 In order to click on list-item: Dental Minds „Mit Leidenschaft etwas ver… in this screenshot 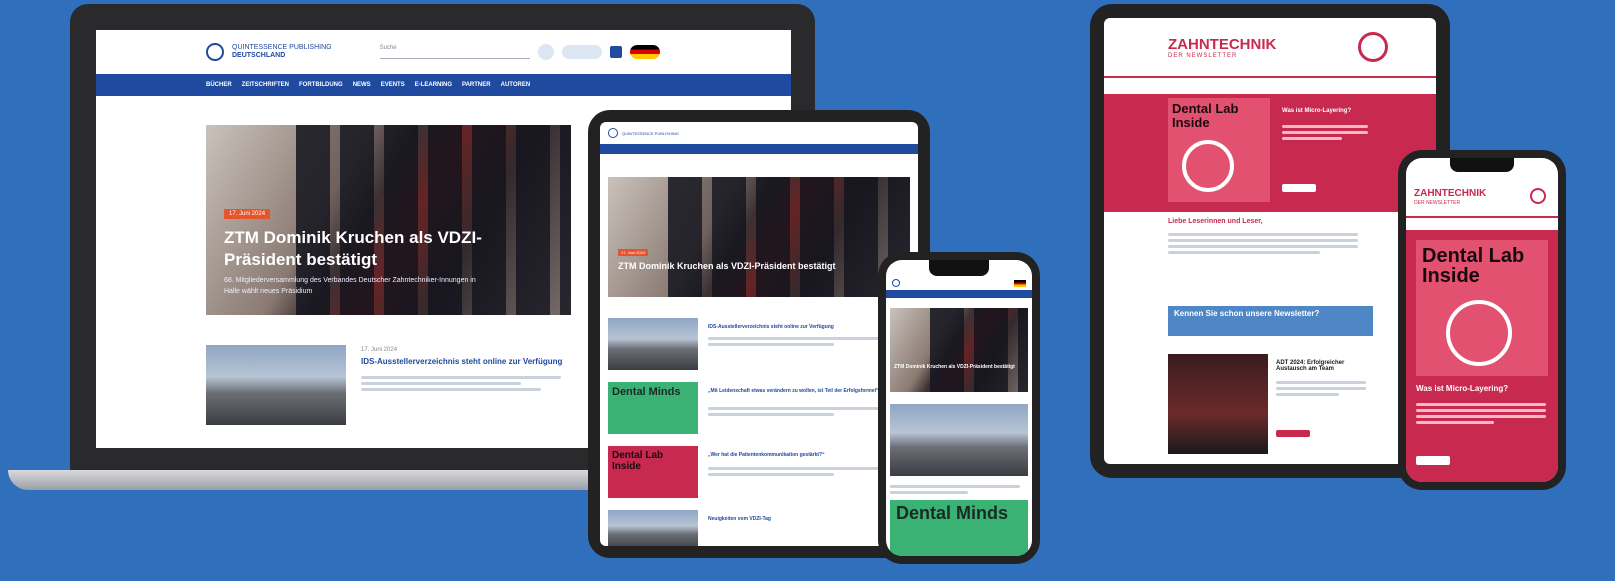, I will do `click(759, 408)`.